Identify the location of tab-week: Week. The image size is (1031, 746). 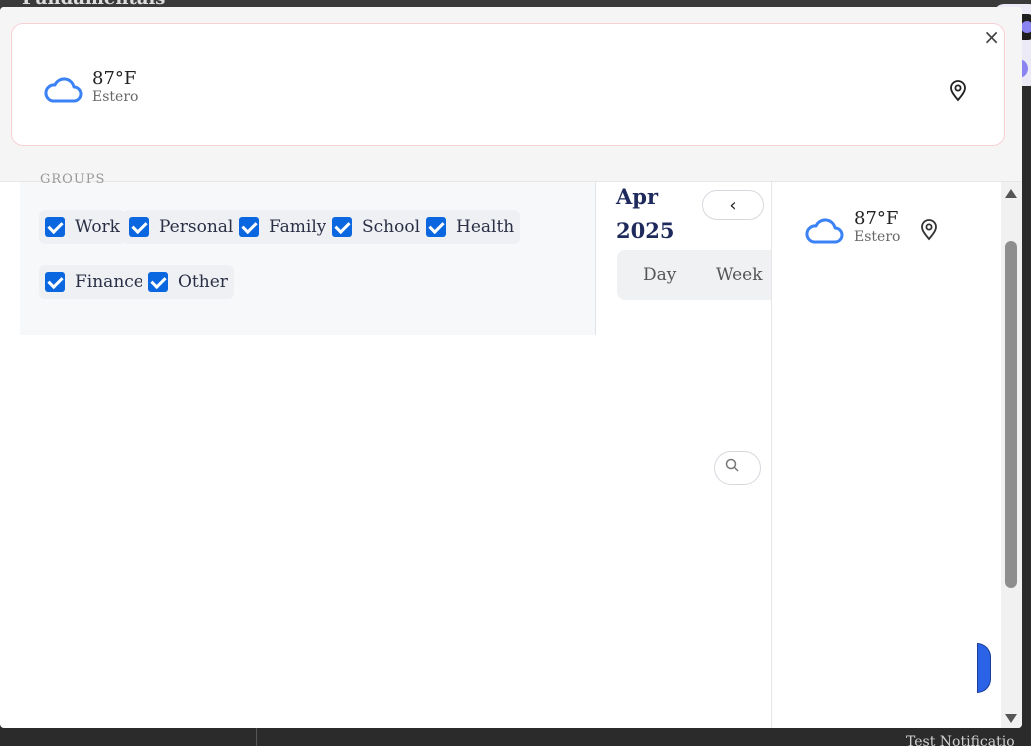
(739, 275).